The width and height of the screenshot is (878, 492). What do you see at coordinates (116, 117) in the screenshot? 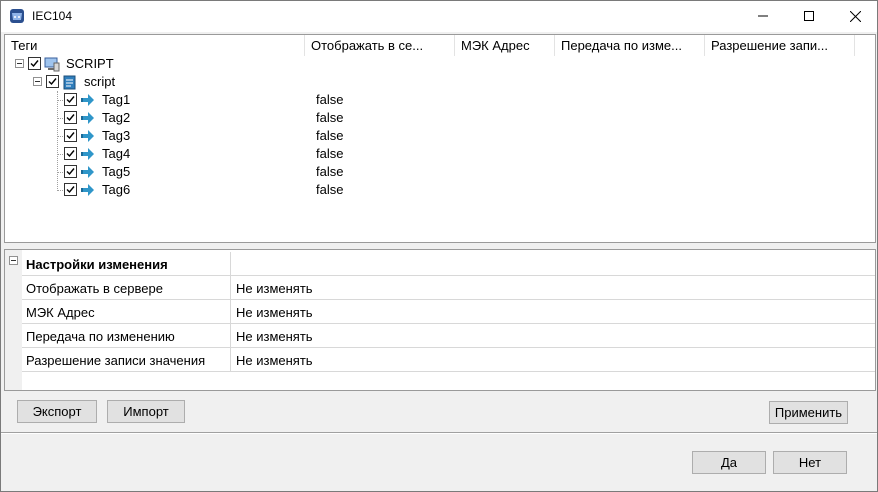
I see `tag-label: Tag2` at bounding box center [116, 117].